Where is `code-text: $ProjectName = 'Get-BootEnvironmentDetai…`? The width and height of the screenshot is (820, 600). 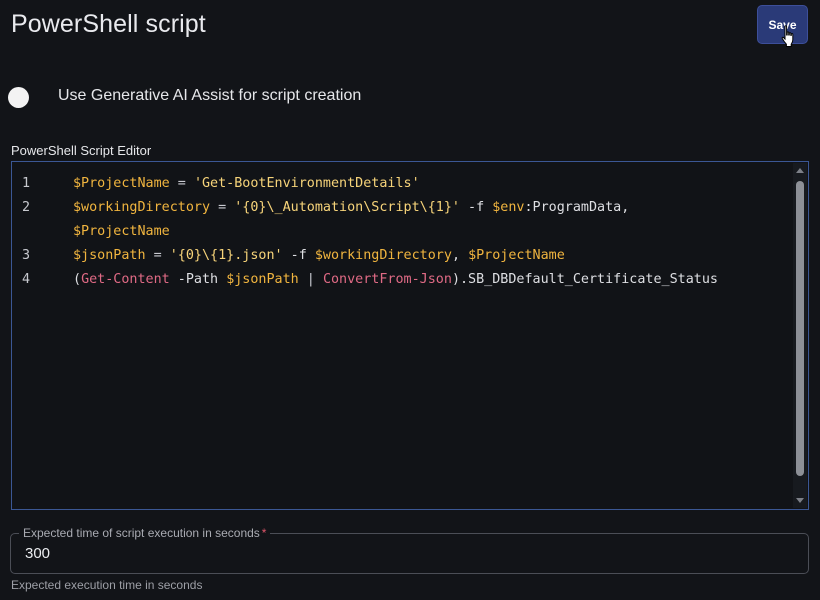 code-text: $ProjectName = 'Get-BootEnvironmentDetai… is located at coordinates (246, 184).